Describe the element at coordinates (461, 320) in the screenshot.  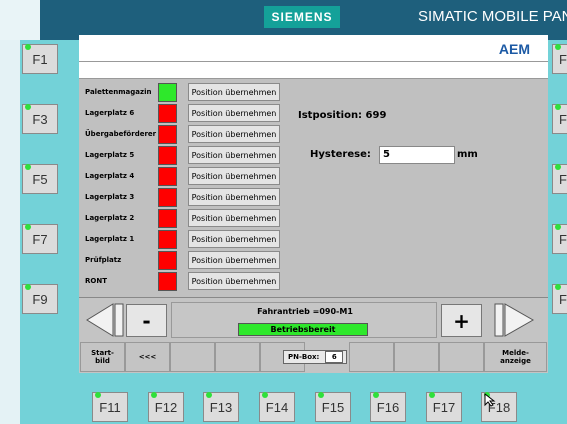
I see `jog-plus-button: +` at that location.